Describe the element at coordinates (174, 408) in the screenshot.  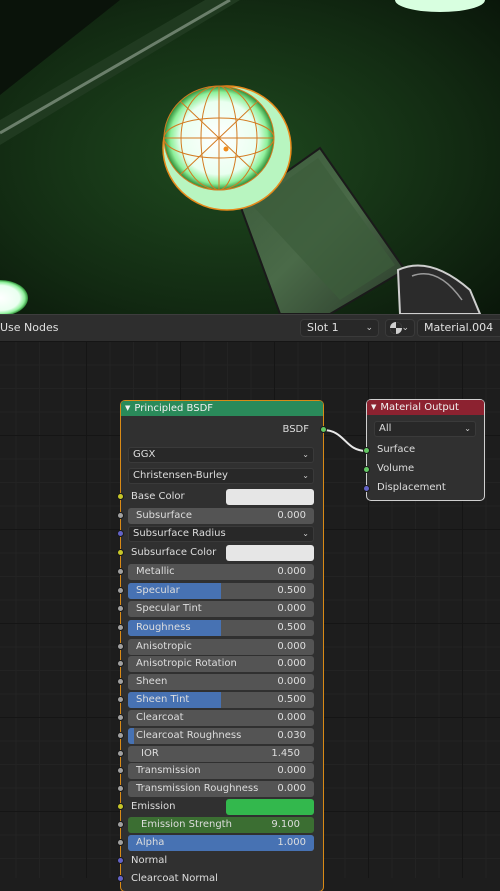
I see `principled-bsdf-title: Principled BSDF` at that location.